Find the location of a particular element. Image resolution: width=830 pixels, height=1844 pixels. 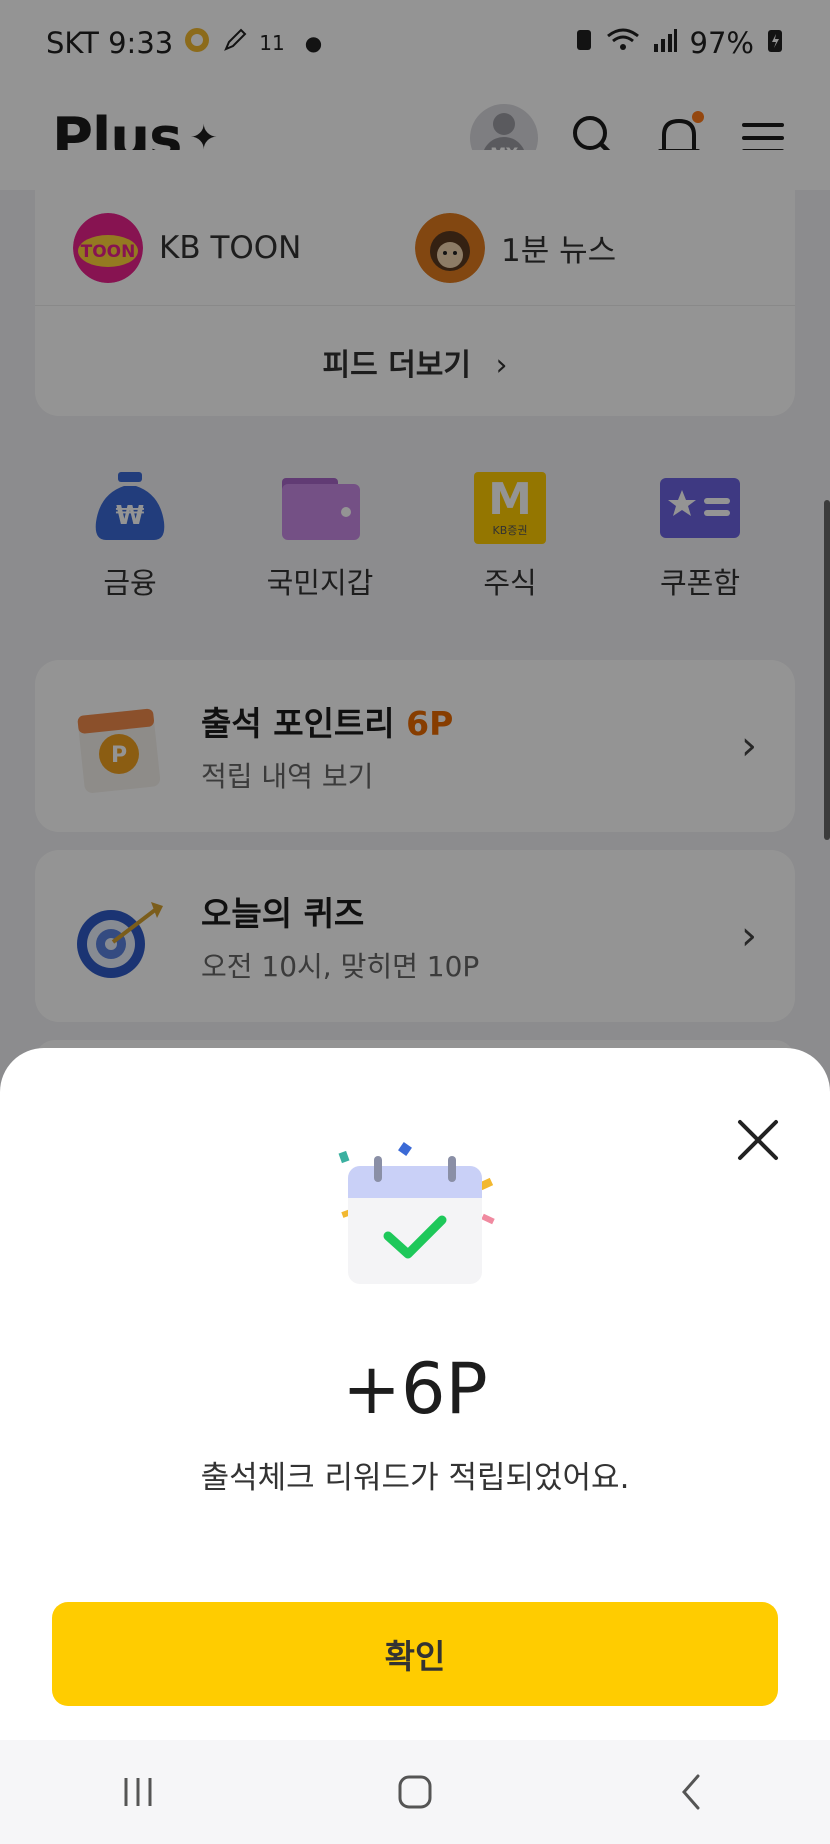

calendar-check-icon is located at coordinates (415, 1220).